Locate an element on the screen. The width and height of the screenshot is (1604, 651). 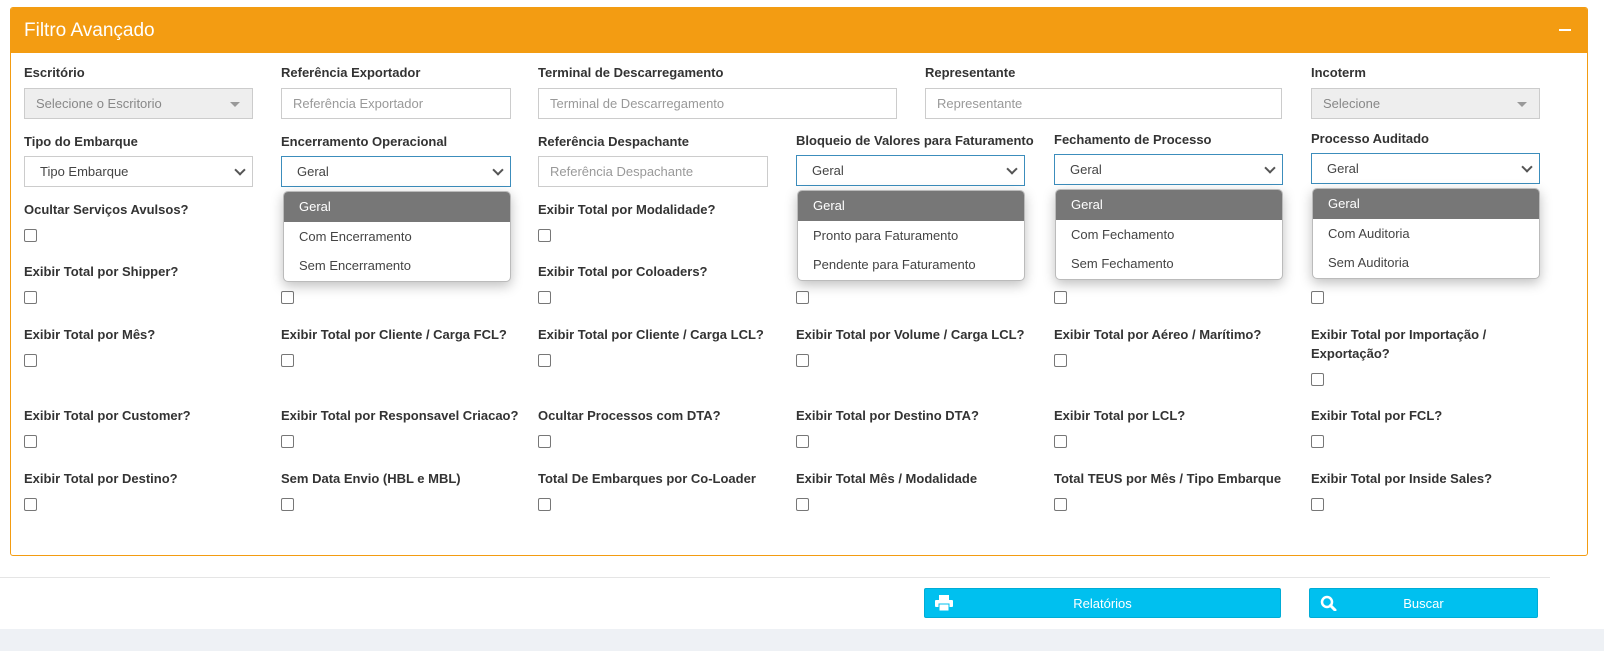
check-label: Exibir Total por Cliente / Carga LCL? is located at coordinates (651, 334).